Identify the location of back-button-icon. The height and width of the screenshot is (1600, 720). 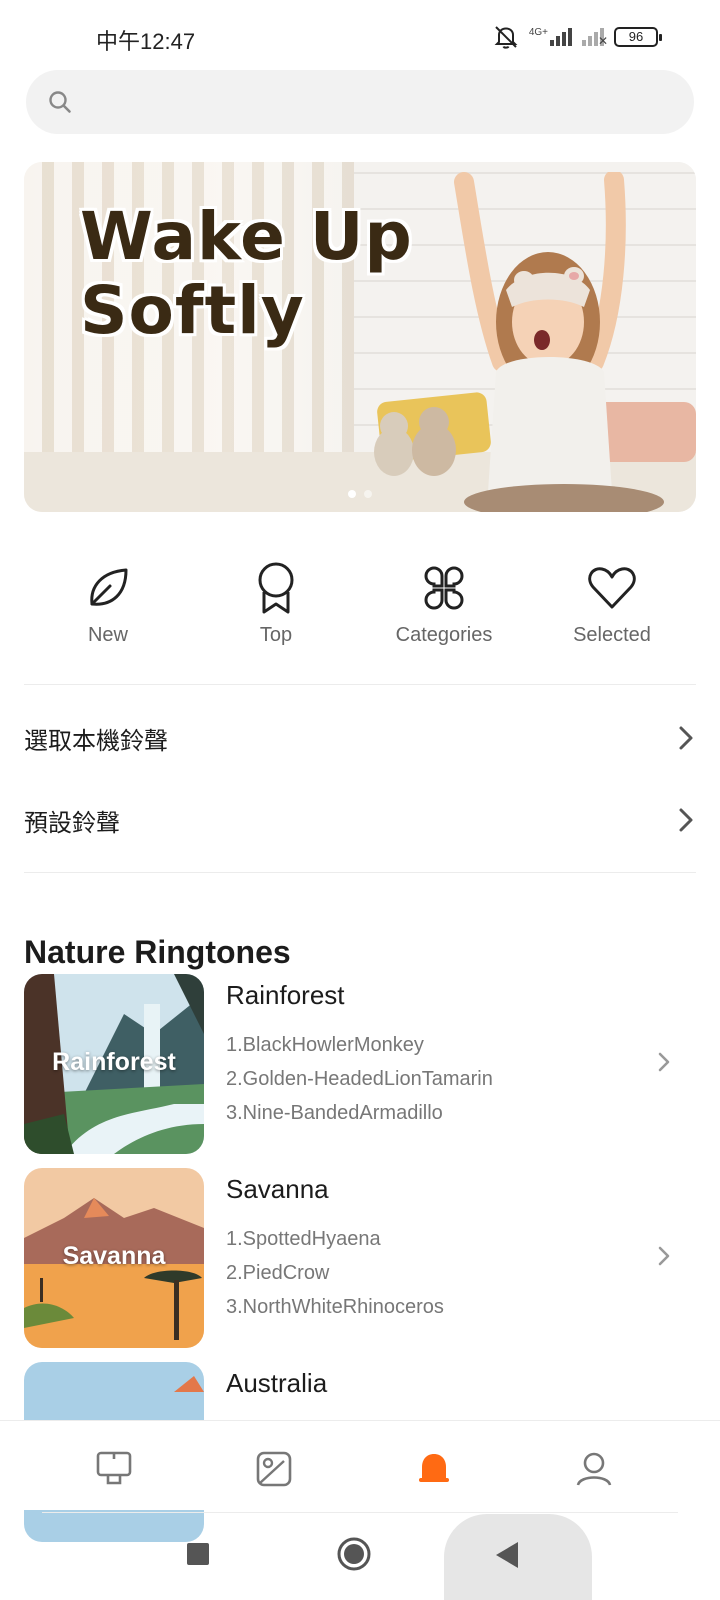
(508, 1555).